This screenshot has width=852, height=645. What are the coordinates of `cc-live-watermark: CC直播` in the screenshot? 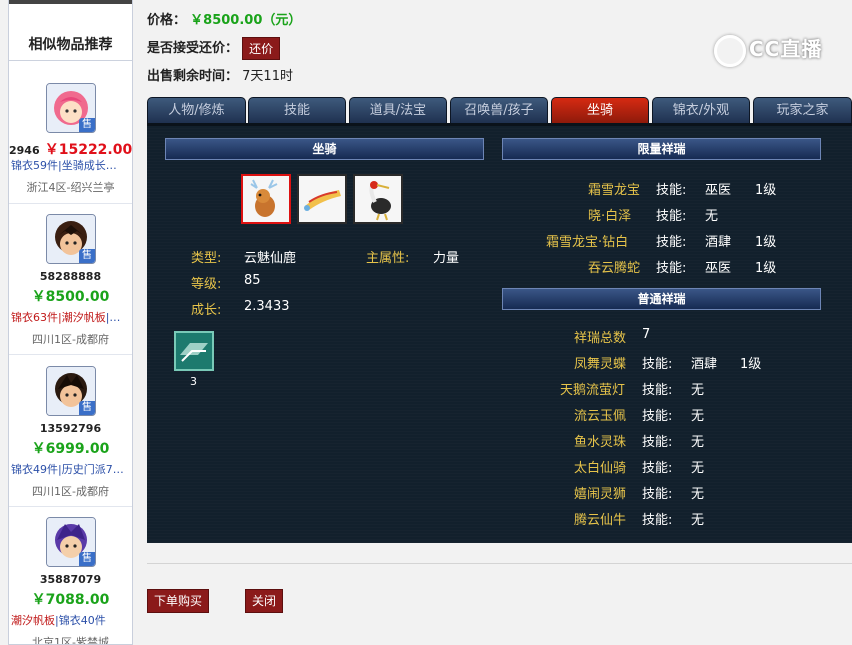 It's located at (768, 50).